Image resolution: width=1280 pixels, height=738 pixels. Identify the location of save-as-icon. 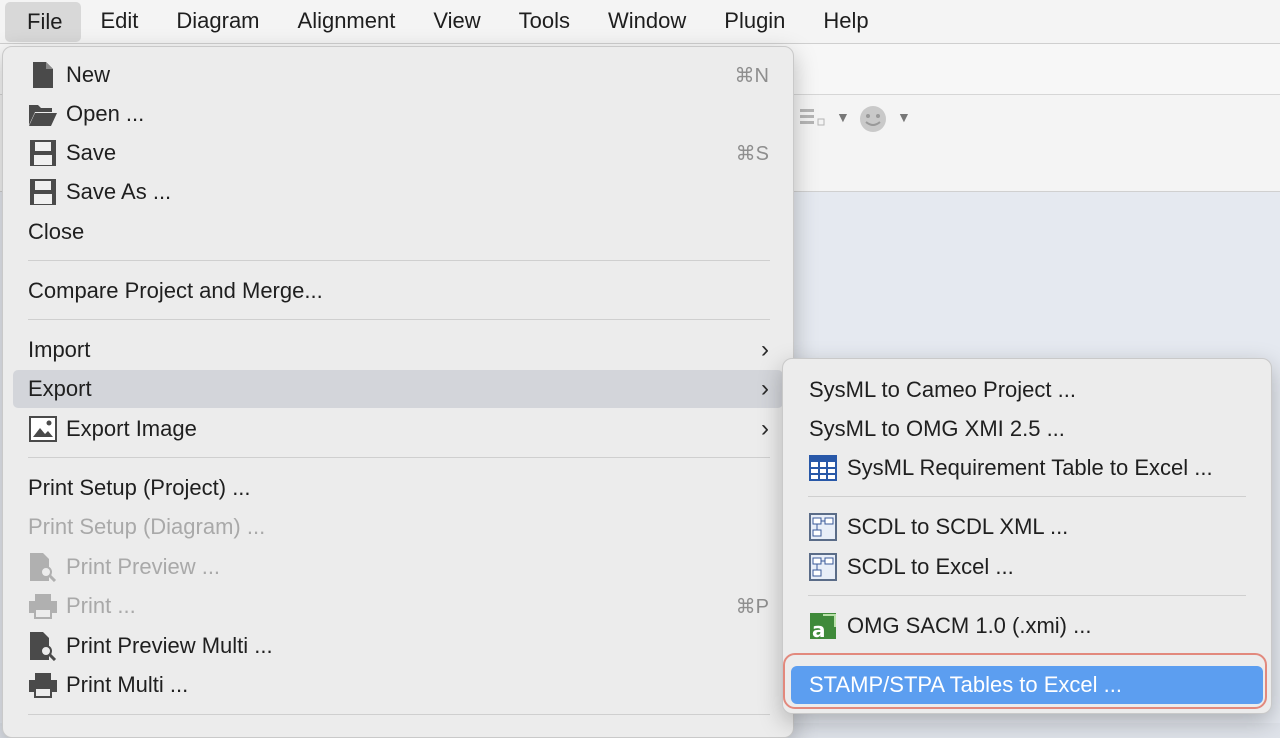
(43, 192).